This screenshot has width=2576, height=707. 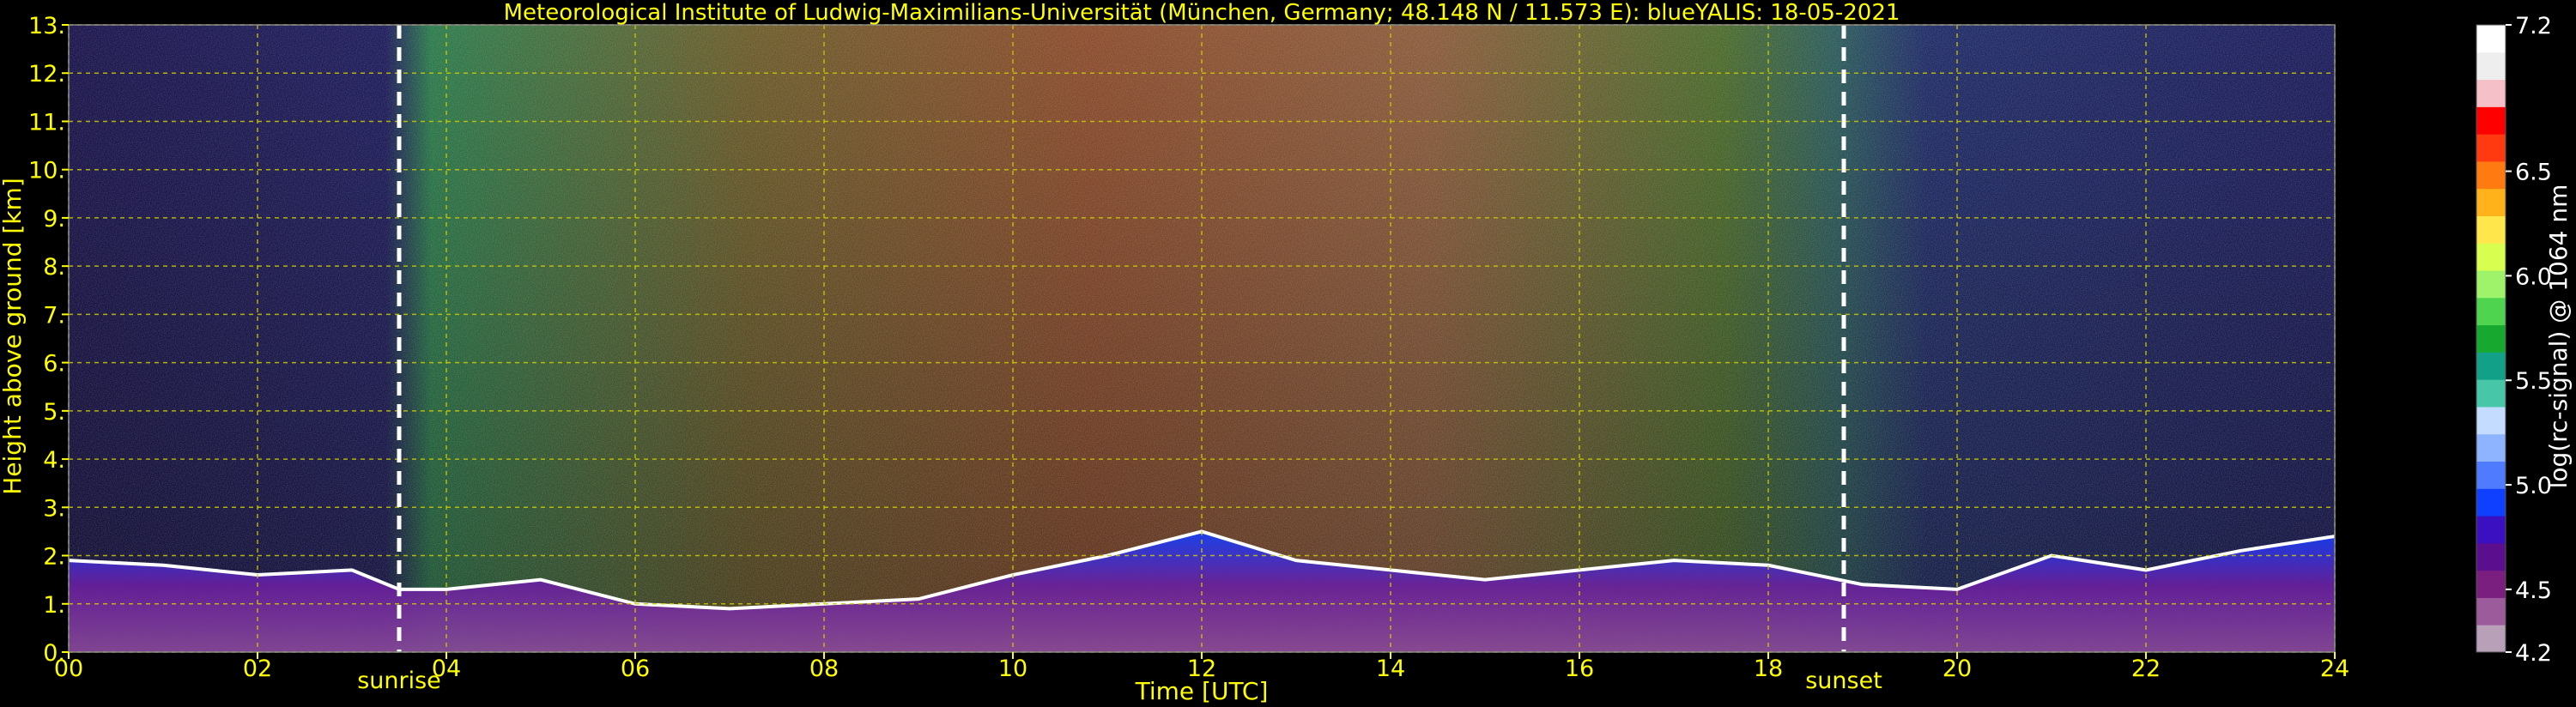 What do you see at coordinates (54, 413) in the screenshot?
I see `y-tick-label: 5.` at bounding box center [54, 413].